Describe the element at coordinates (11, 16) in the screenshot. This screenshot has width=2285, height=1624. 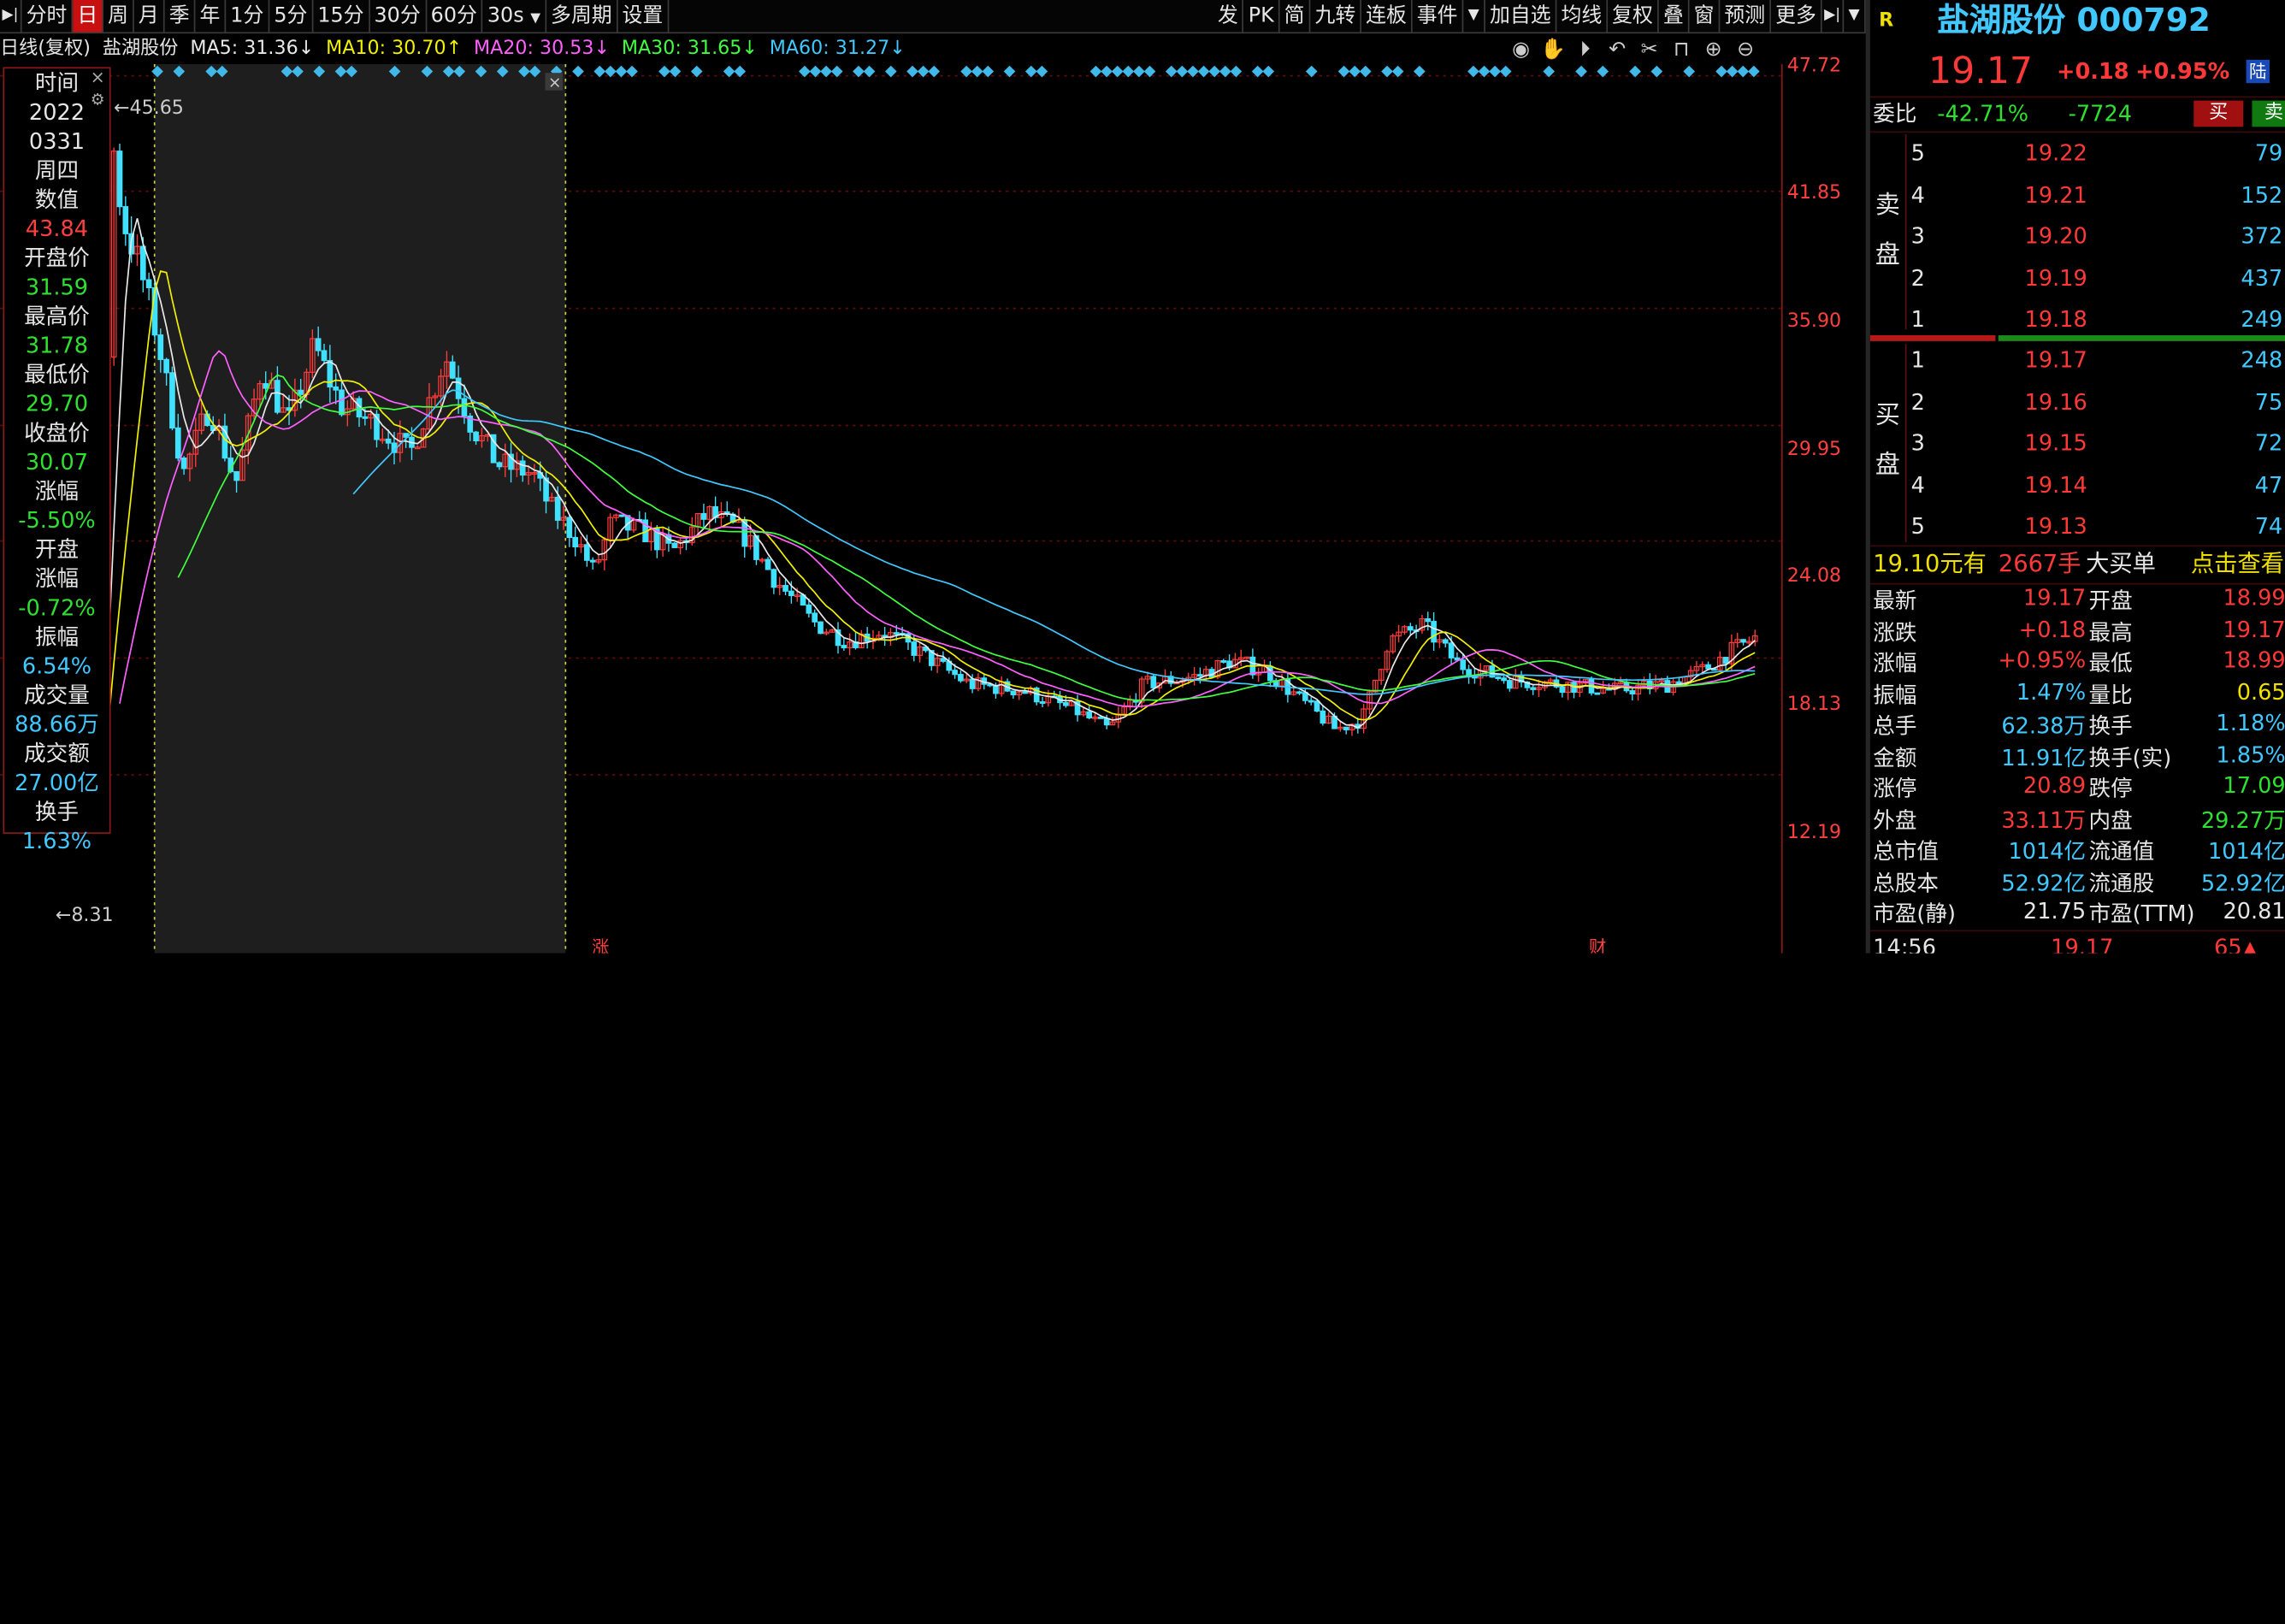
I see `sidebar-toggle-icon: ▶|` at that location.